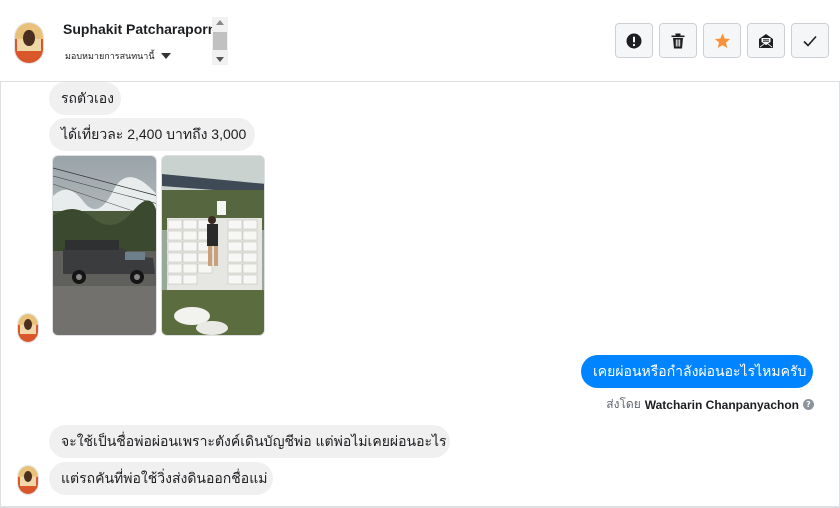 This screenshot has width=840, height=508. I want to click on header-scrollbar, so click(220, 41).